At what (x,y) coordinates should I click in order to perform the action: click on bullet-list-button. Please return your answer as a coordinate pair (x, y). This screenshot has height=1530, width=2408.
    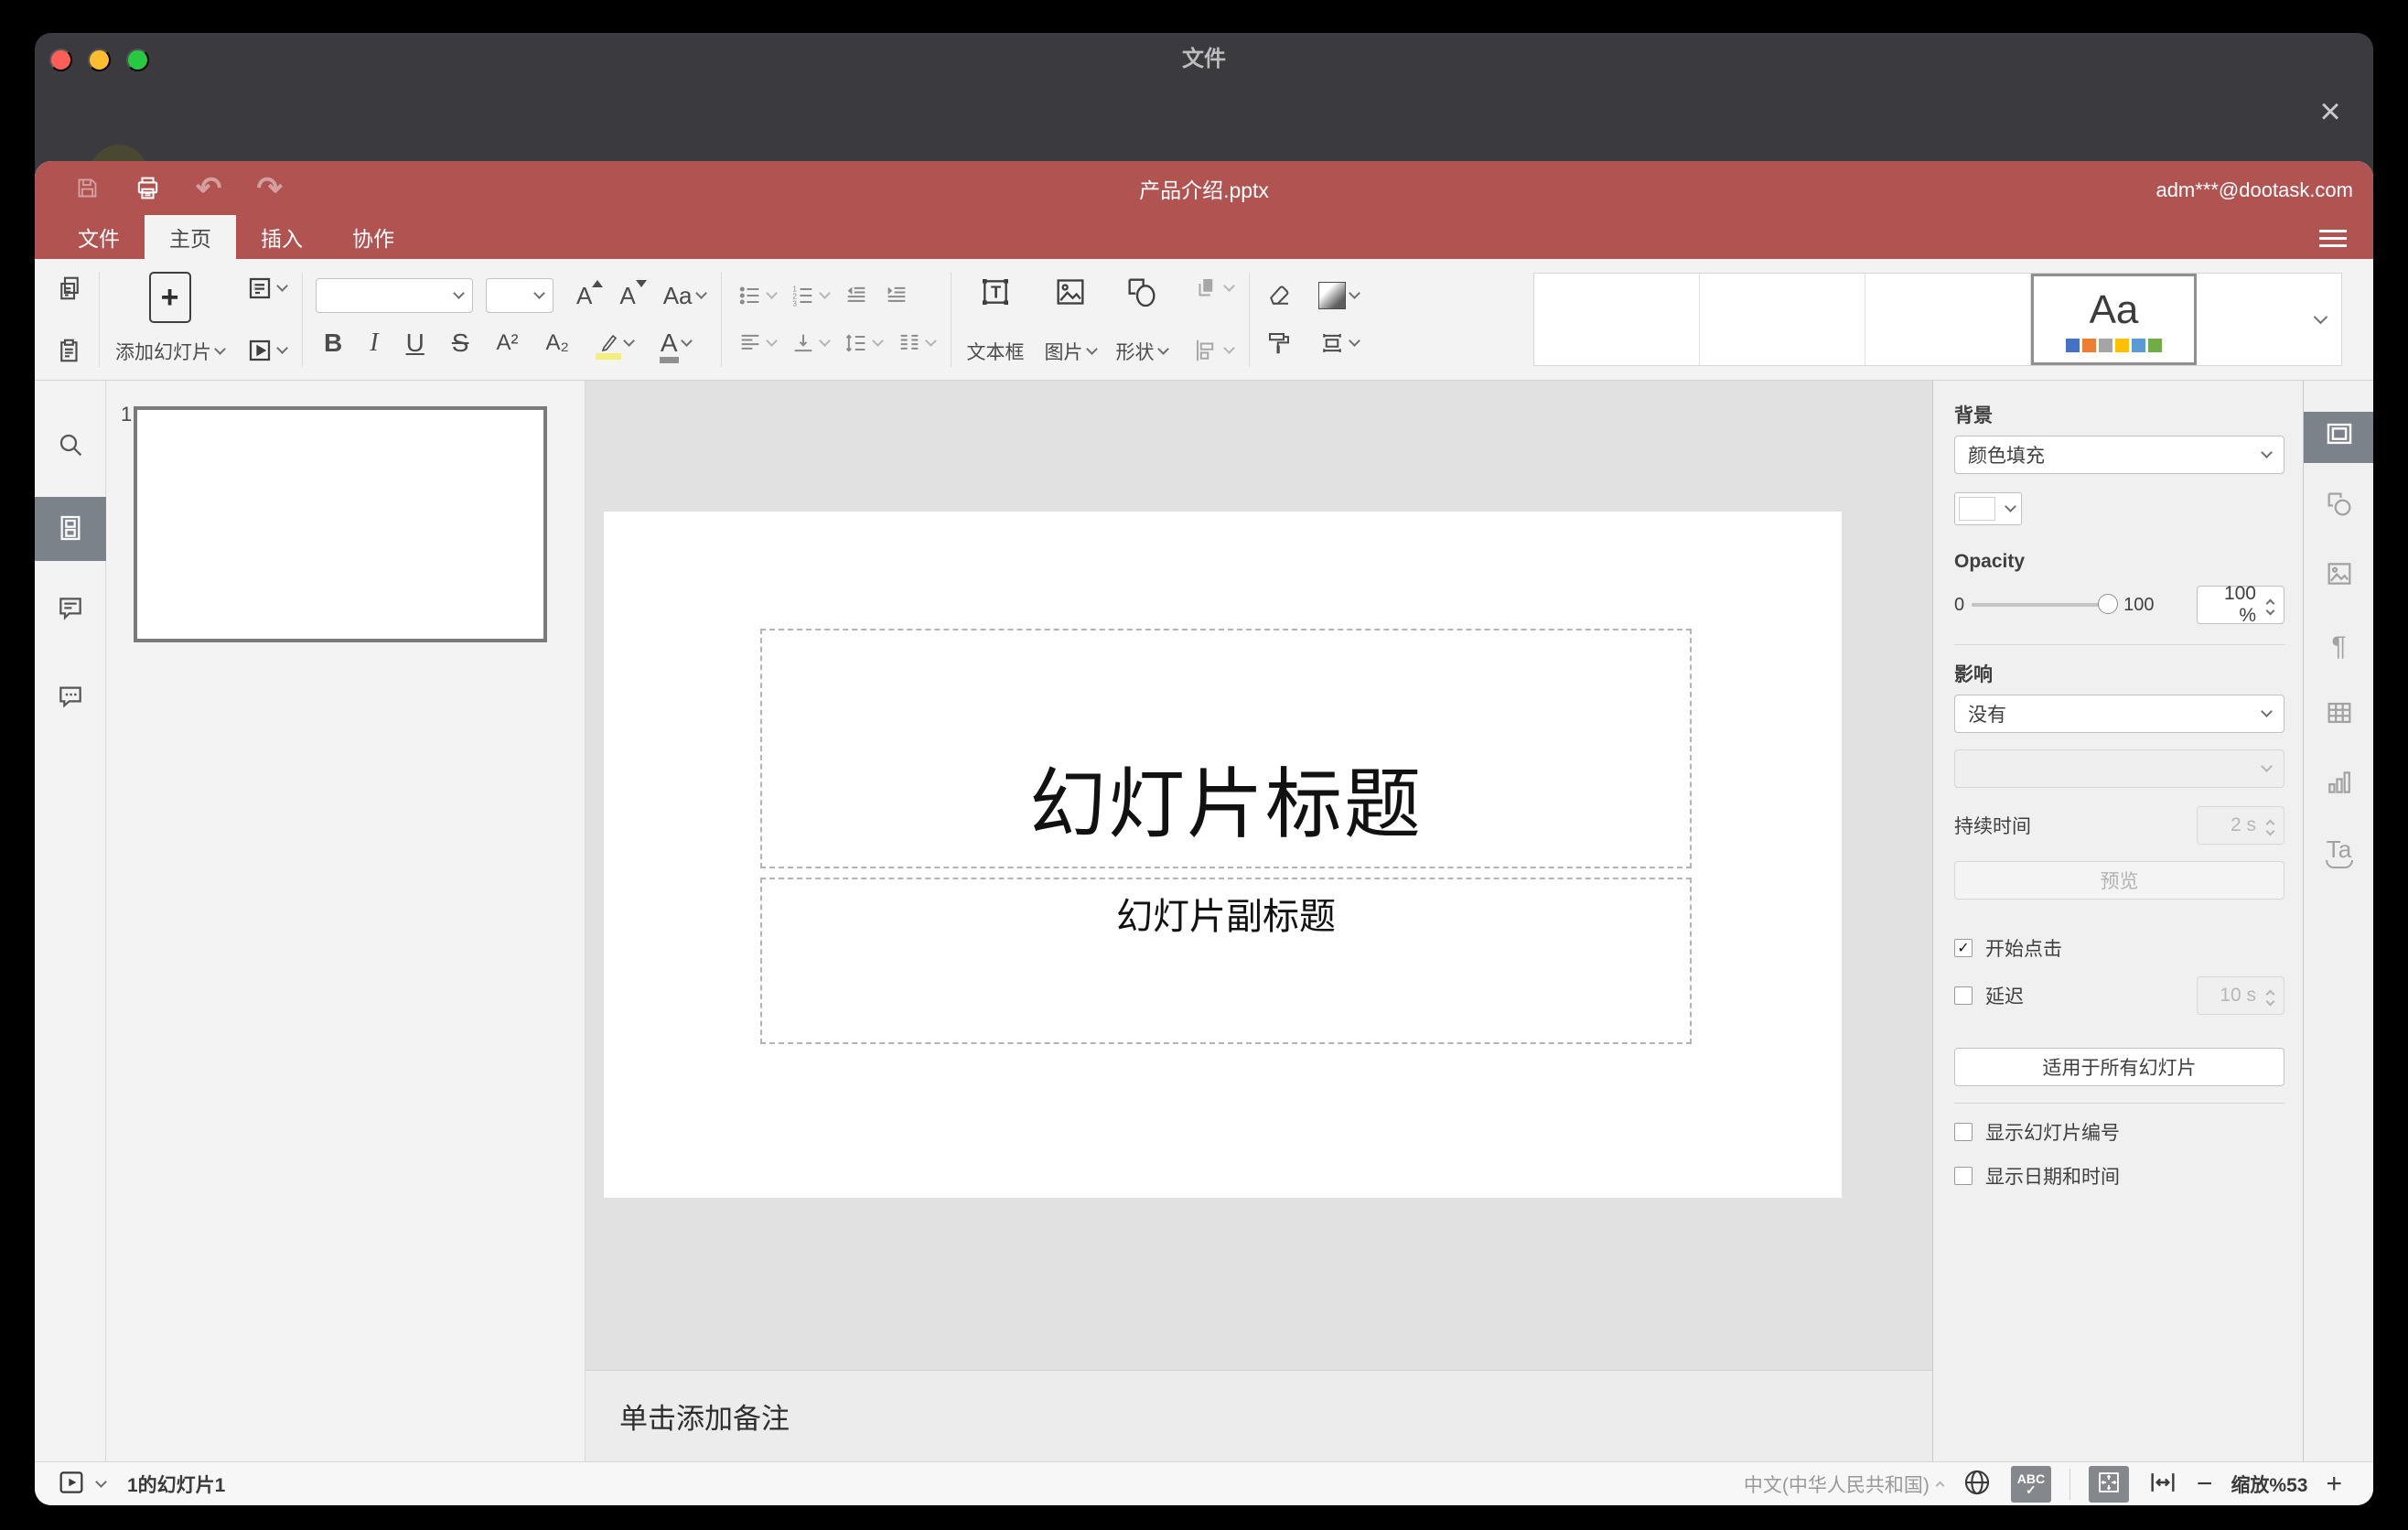
    Looking at the image, I should click on (757, 295).